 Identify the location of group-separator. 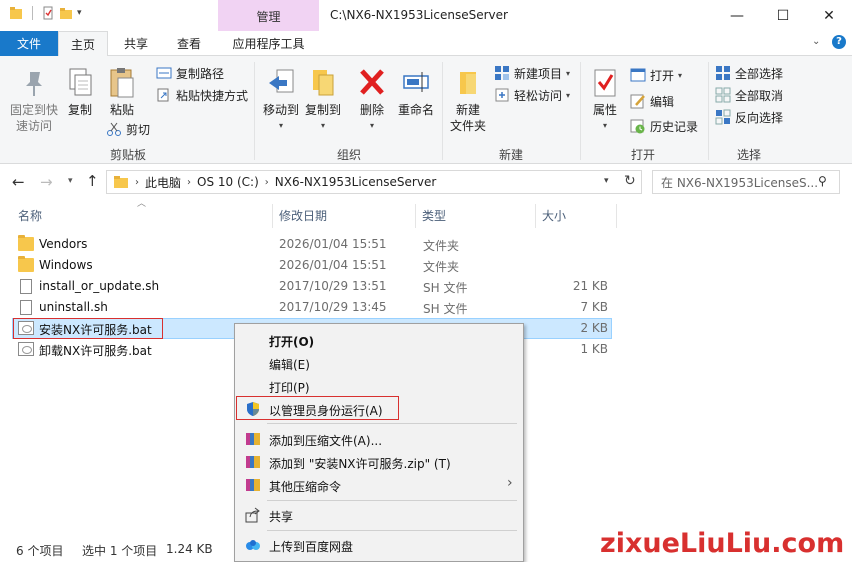
(580, 111).